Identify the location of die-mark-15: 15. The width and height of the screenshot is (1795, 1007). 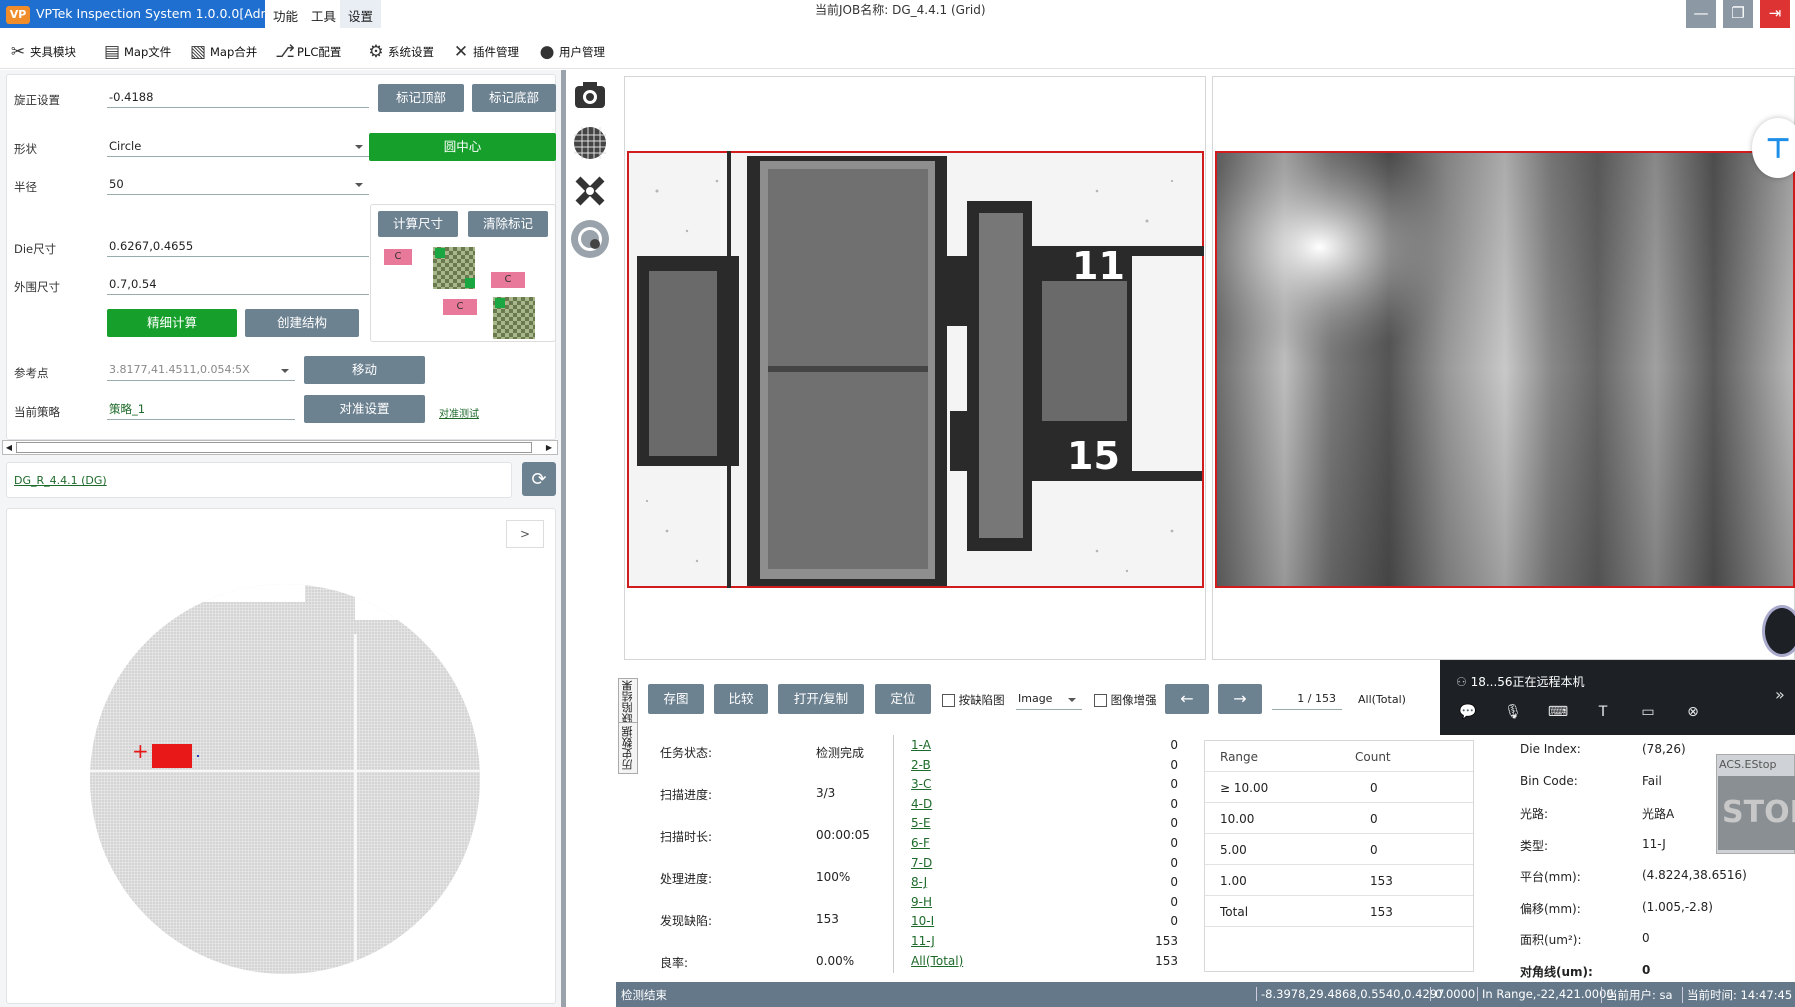
(1093, 456).